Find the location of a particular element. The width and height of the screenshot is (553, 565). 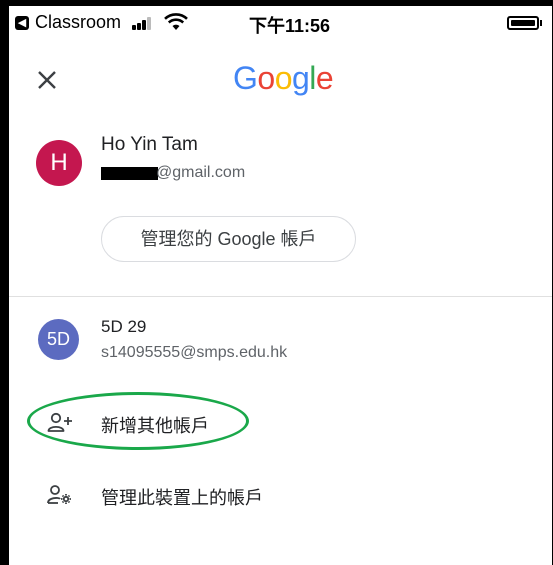

back-app-label: Classroom is located at coordinates (78, 22).